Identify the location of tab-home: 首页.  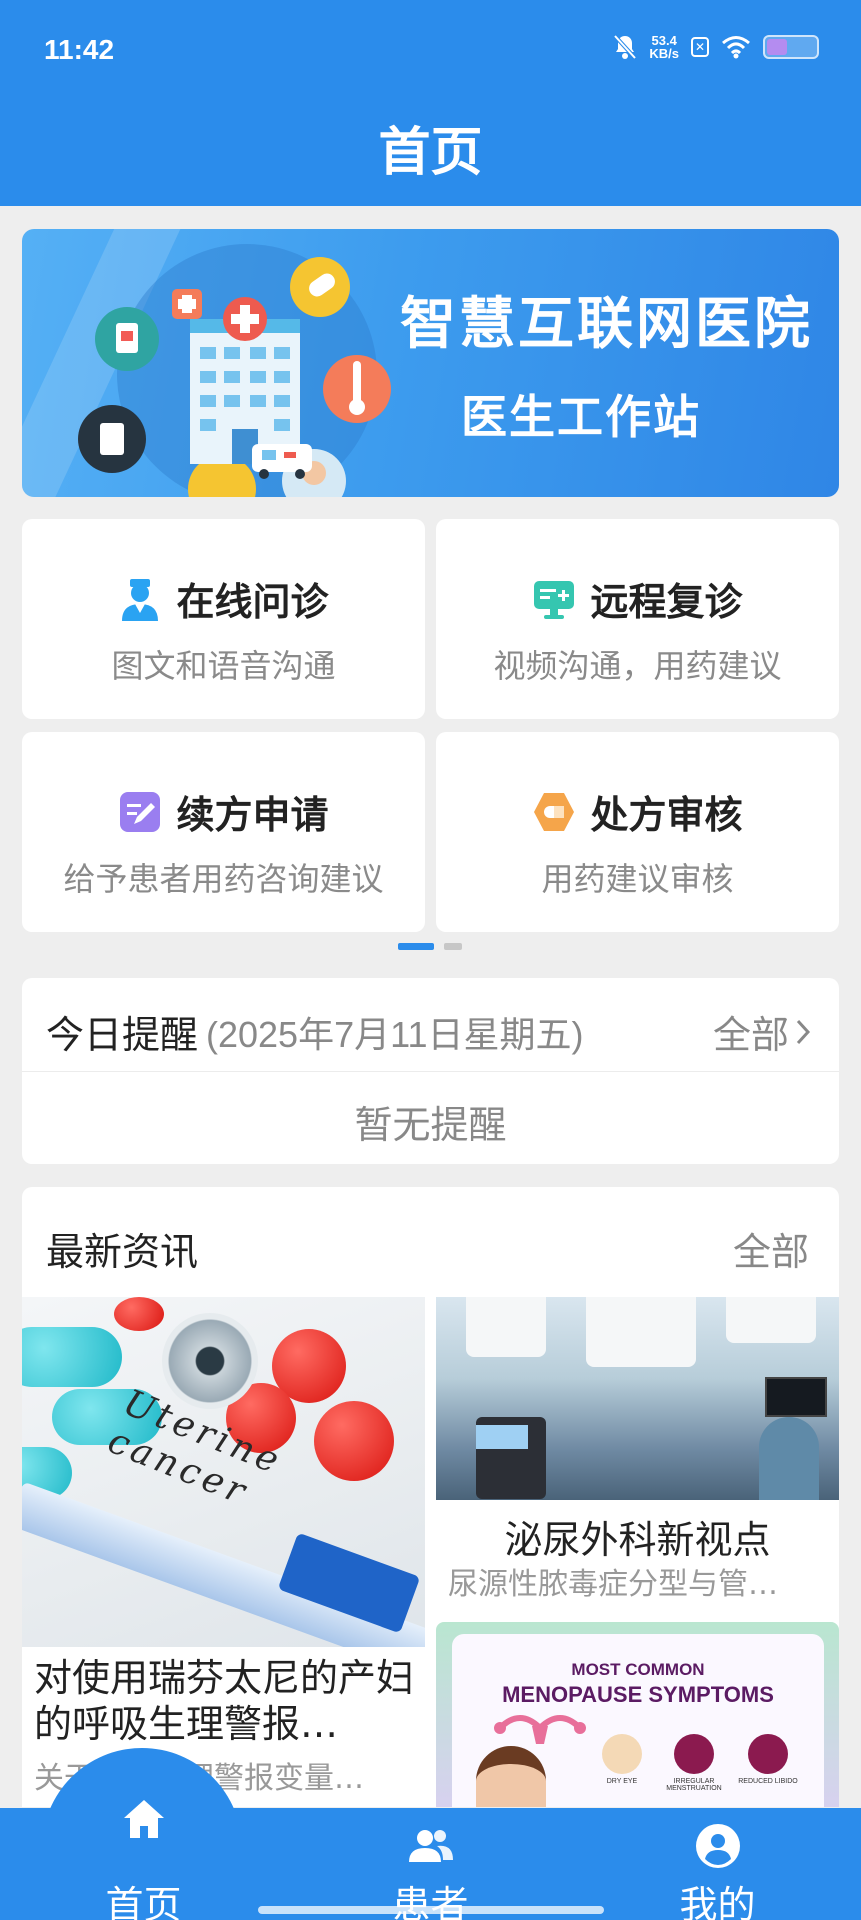
(143, 1860).